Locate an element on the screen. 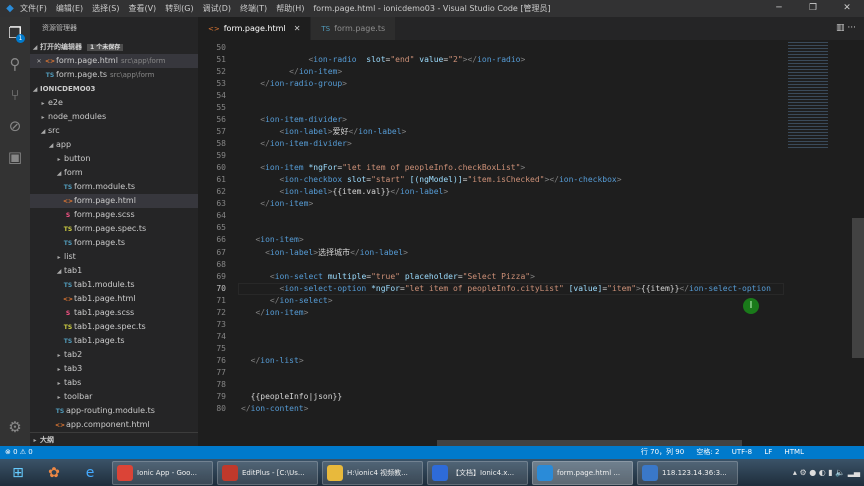 The height and width of the screenshot is (486, 864). encoding: UTF-8 is located at coordinates (742, 452).